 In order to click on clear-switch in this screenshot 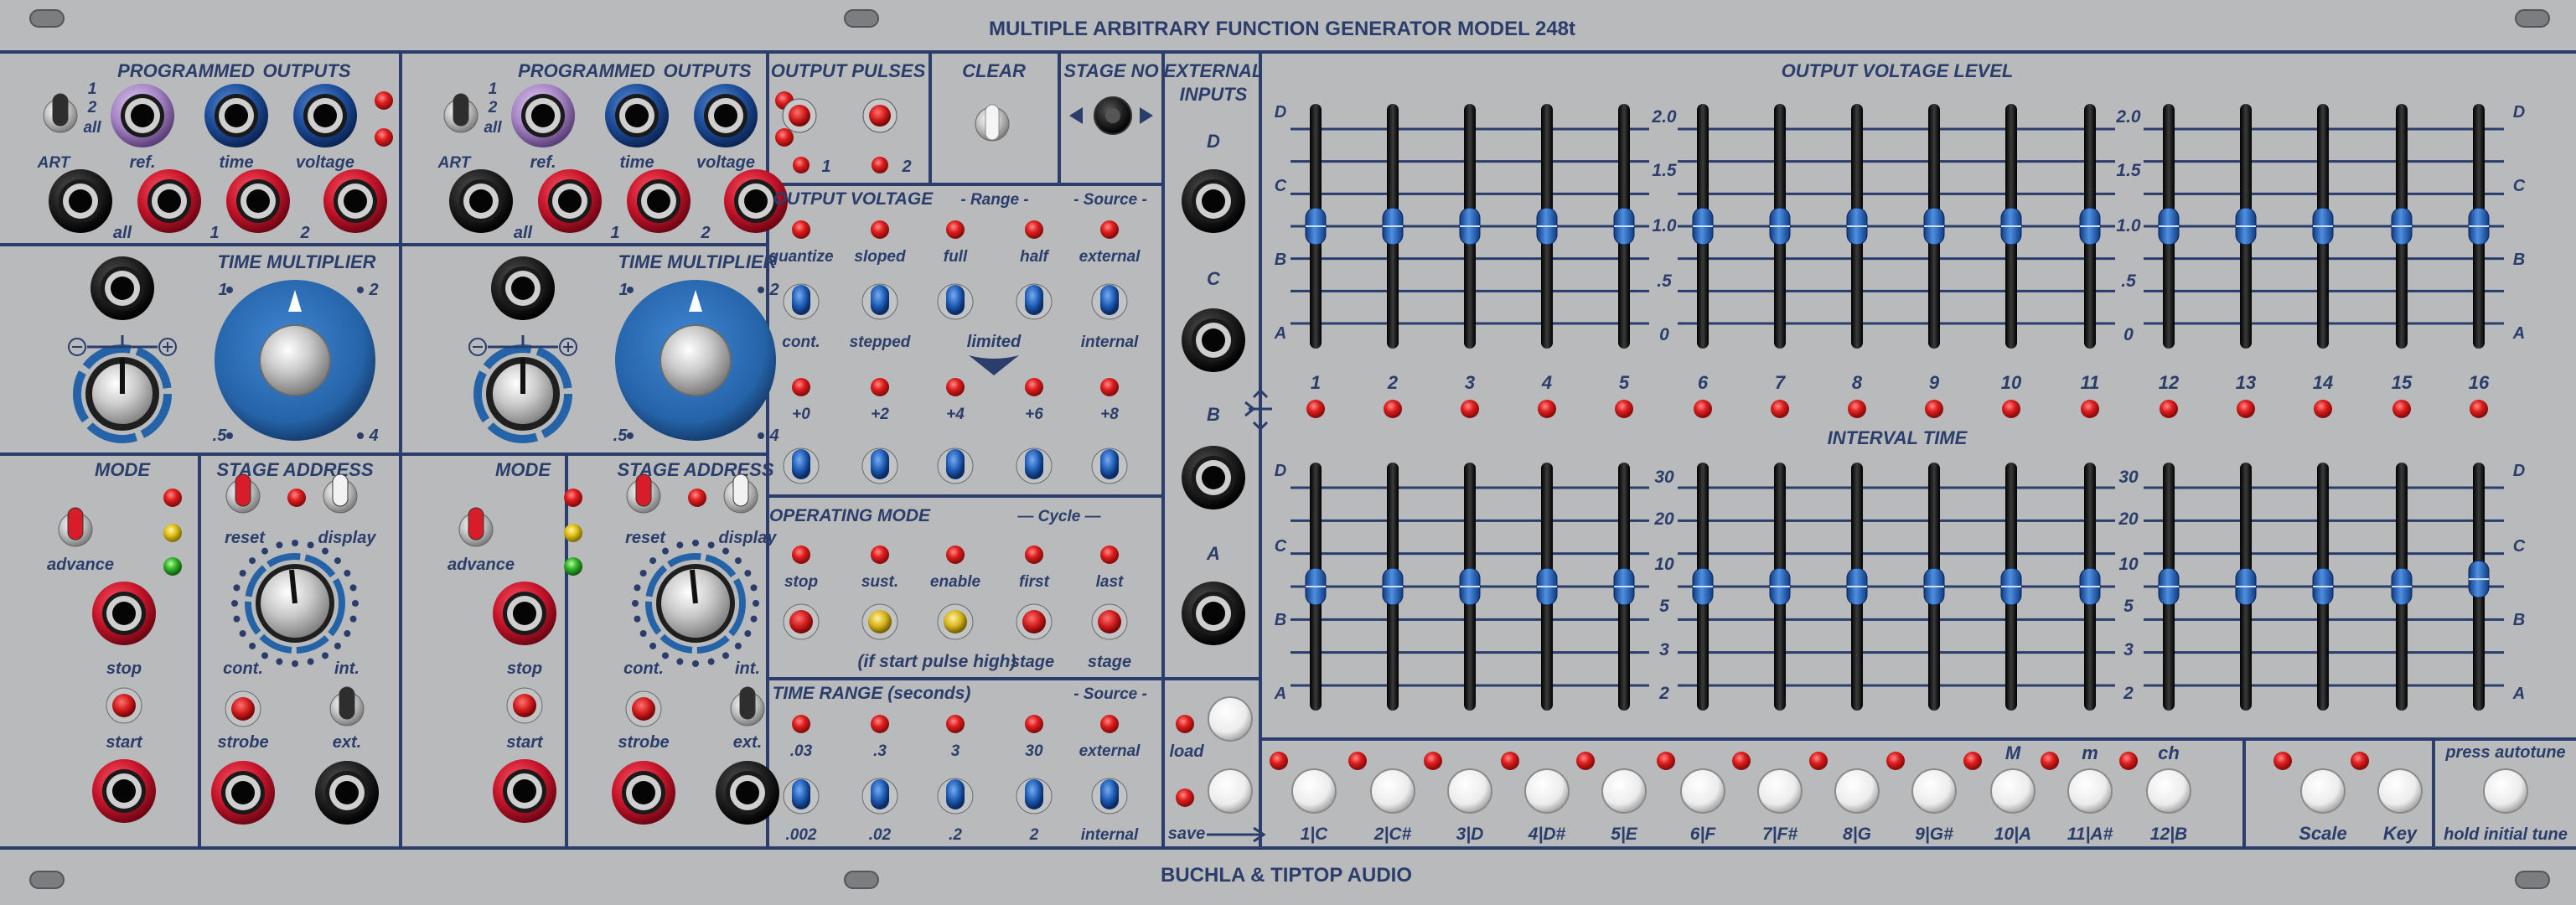, I will do `click(992, 122)`.